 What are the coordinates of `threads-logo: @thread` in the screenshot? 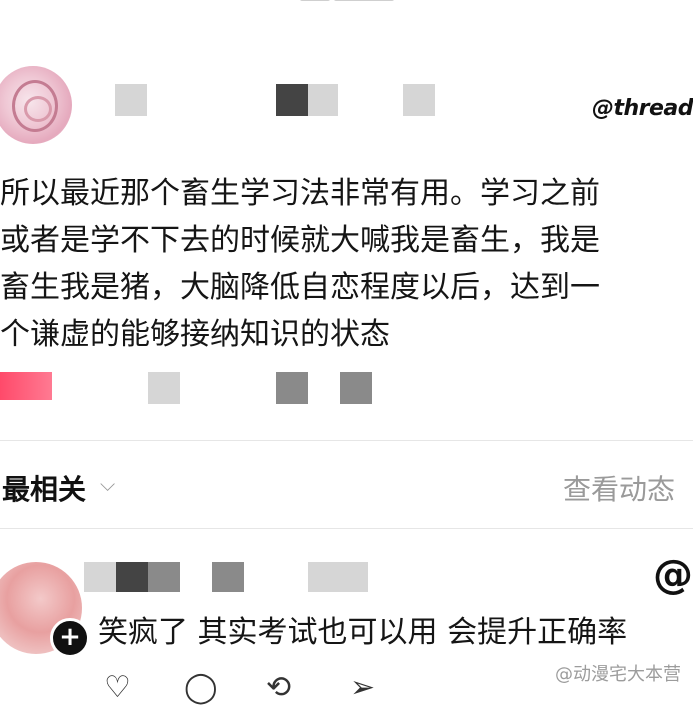 It's located at (642, 108).